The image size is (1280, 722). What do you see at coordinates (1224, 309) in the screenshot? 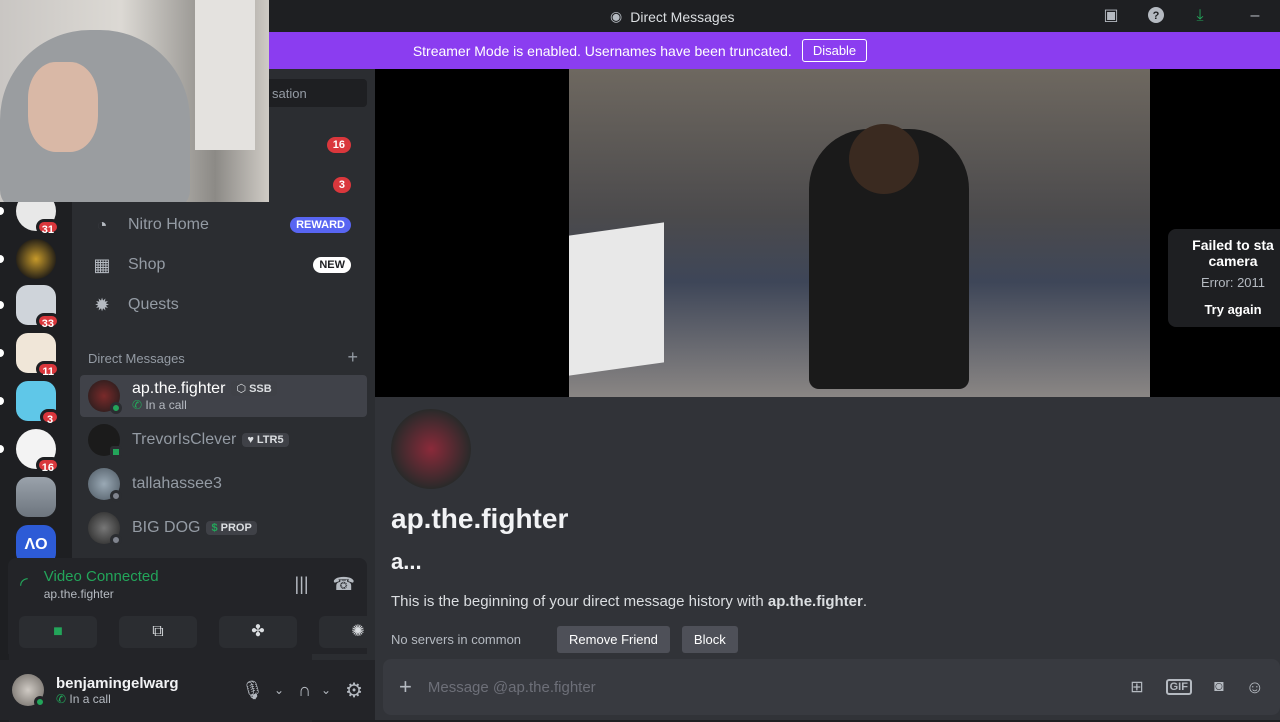
I see `try-again-button: Try again` at bounding box center [1224, 309].